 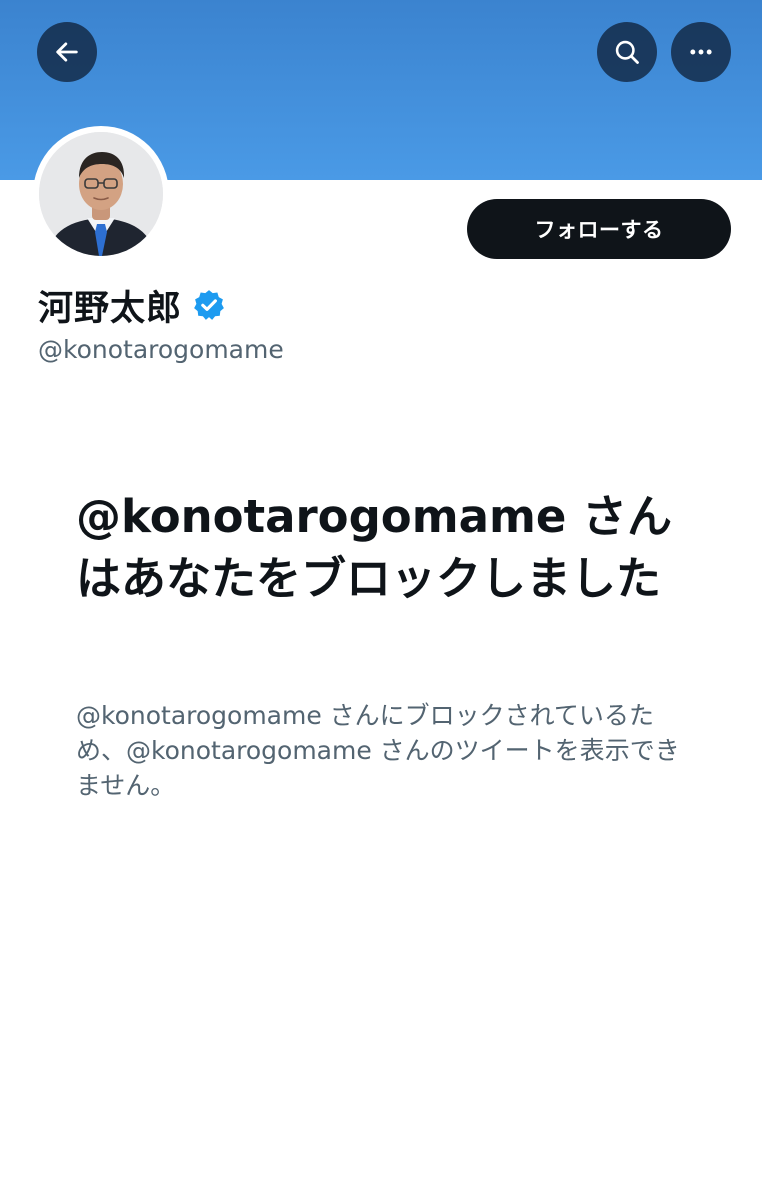 What do you see at coordinates (374, 547) in the screenshot?
I see `blocked-title: @konotarogomame さんはあなたをブロックしました` at bounding box center [374, 547].